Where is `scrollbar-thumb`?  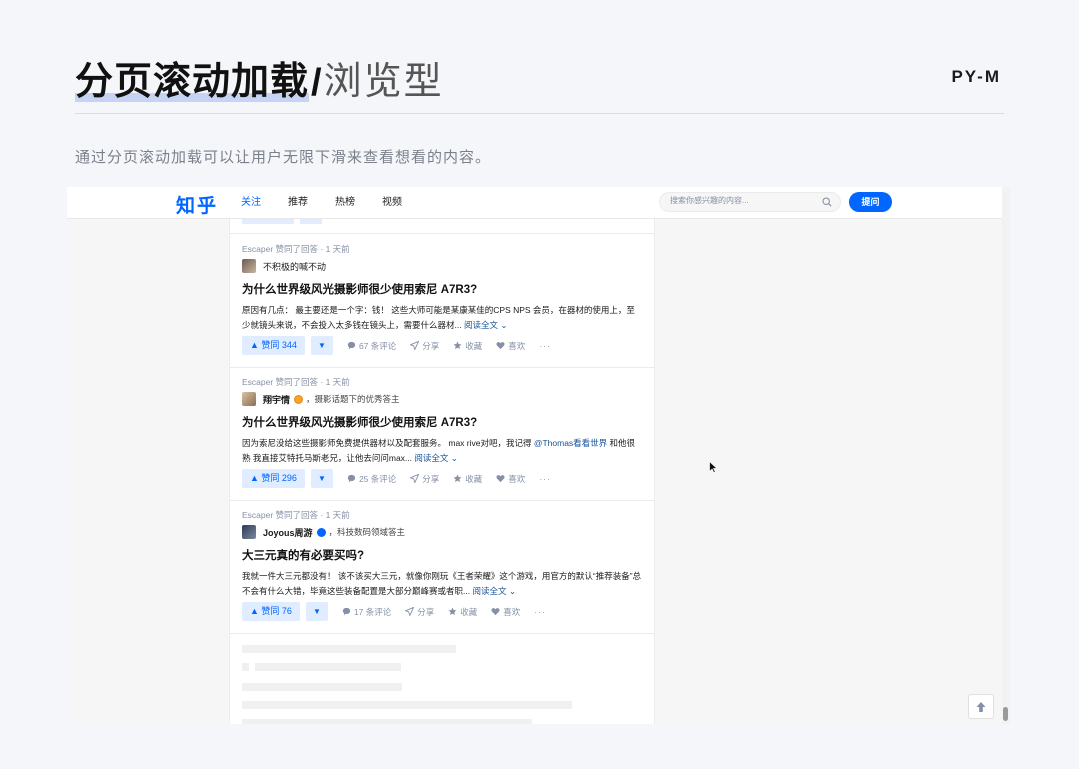 scrollbar-thumb is located at coordinates (1005, 714).